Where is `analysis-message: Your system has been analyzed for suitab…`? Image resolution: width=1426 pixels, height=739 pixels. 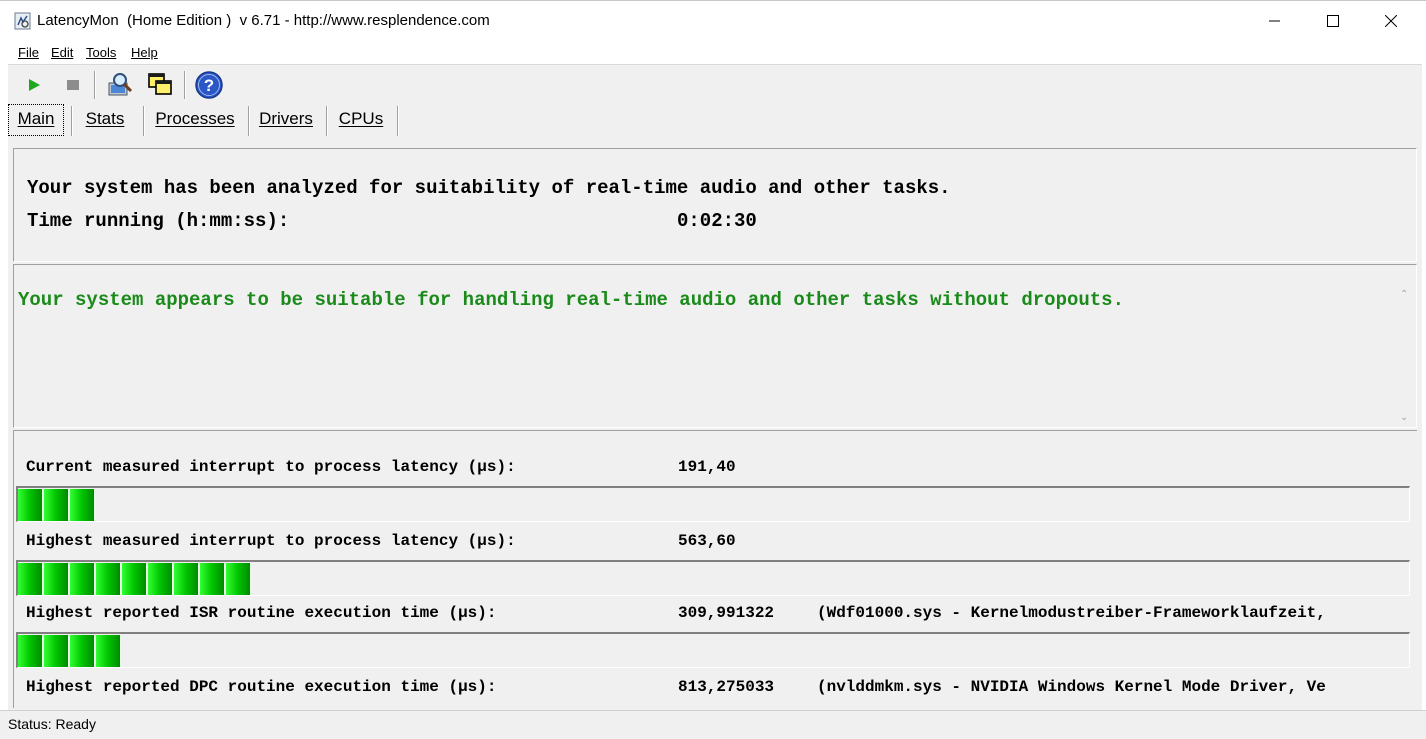 analysis-message: Your system has been analyzed for suitab… is located at coordinates (489, 188).